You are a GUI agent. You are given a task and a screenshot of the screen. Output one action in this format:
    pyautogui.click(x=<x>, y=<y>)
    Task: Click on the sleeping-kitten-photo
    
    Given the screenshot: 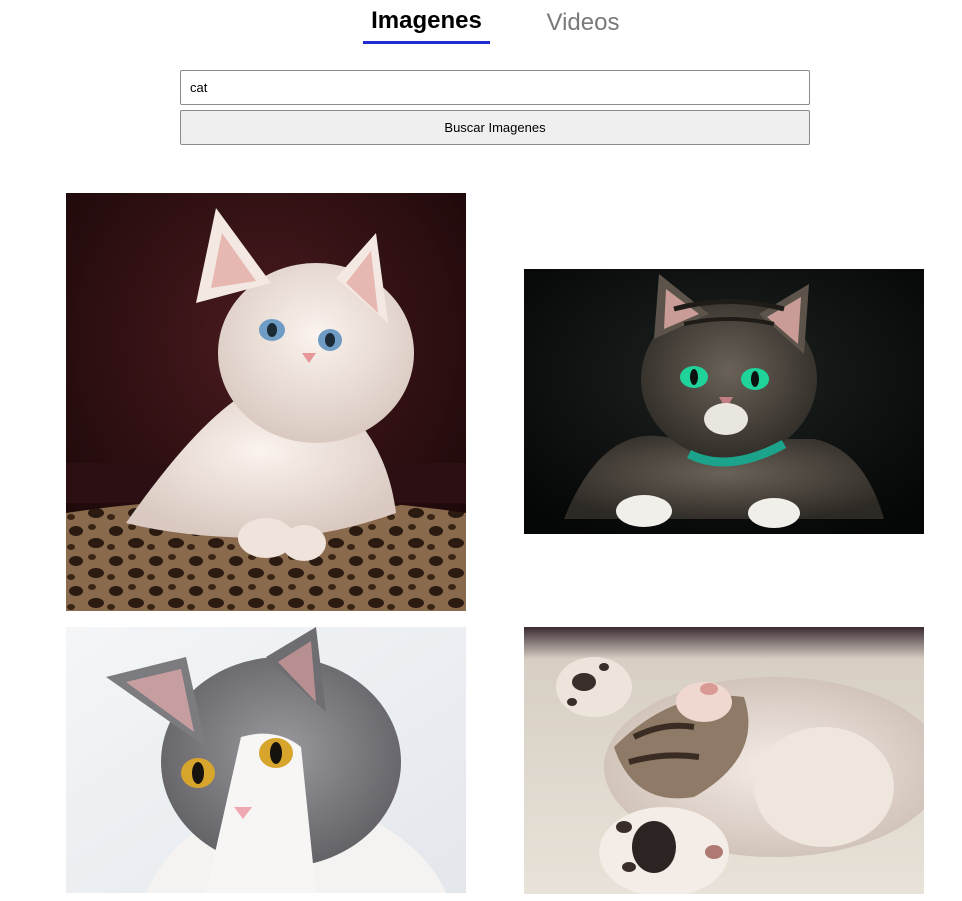 What is the action you would take?
    pyautogui.click(x=724, y=760)
    